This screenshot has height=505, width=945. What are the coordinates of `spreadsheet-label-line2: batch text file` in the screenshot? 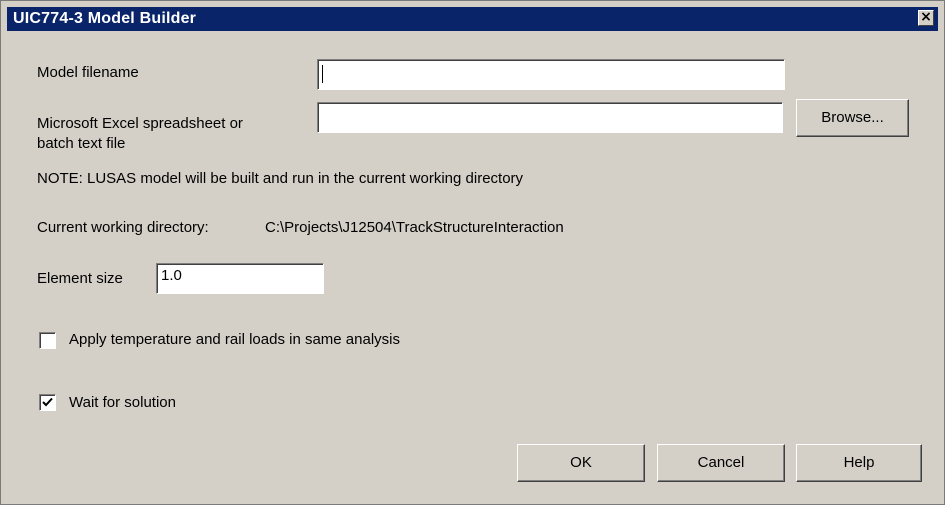 It's located at (81, 143).